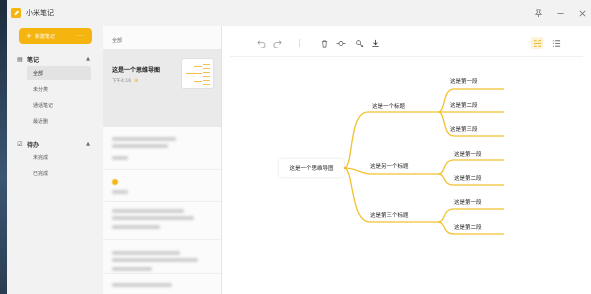 This screenshot has height=294, width=591. I want to click on app-logo-icon, so click(16, 13).